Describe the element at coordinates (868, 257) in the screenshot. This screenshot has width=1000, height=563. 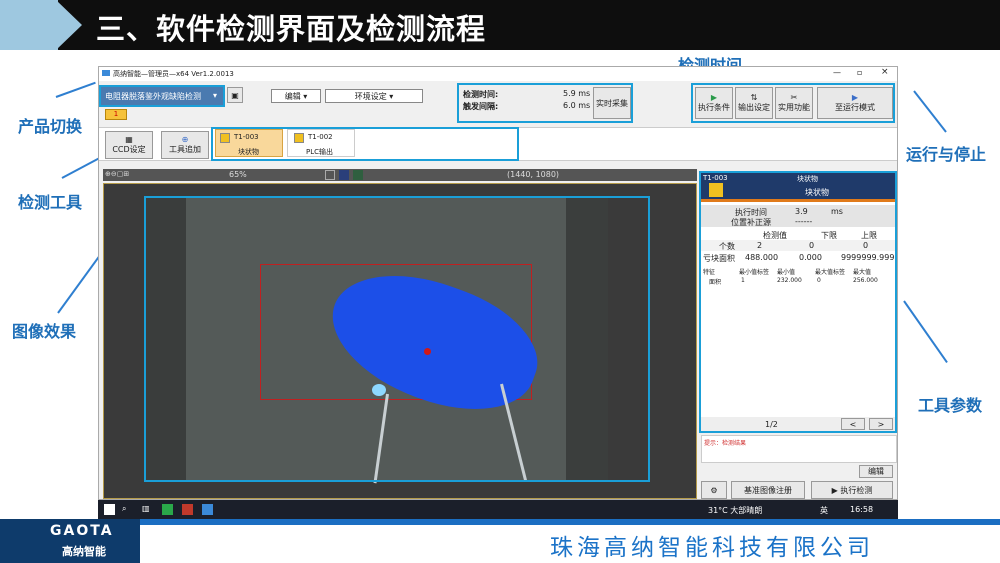
I see `row-upper: 9999999.999` at that location.